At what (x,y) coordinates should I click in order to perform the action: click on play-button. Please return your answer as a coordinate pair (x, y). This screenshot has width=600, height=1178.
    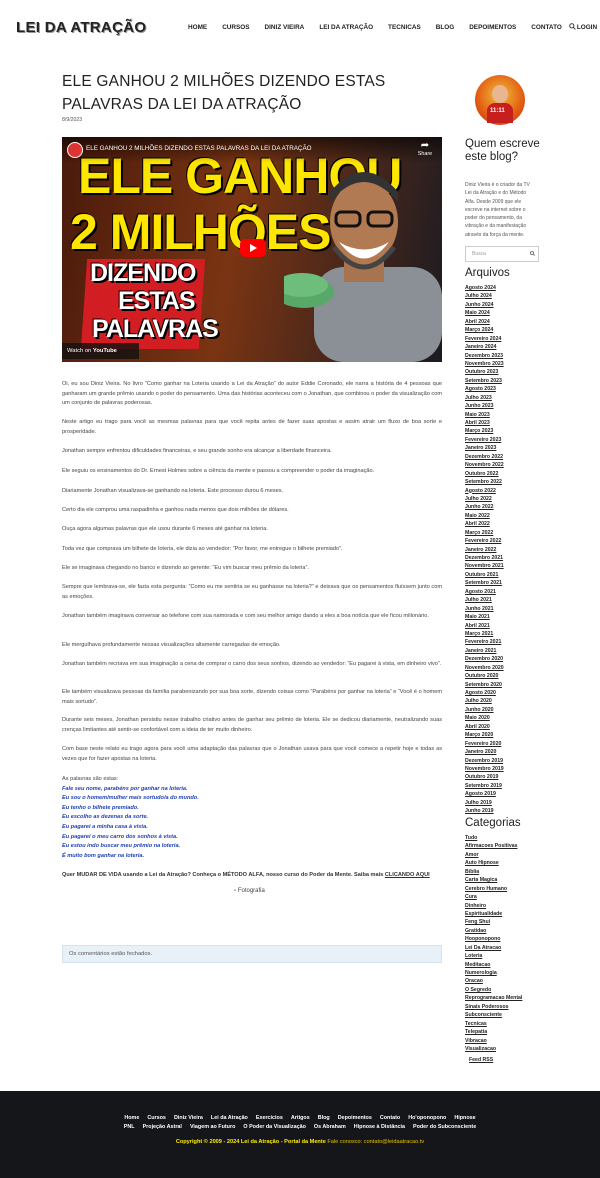
    Looking at the image, I should click on (253, 248).